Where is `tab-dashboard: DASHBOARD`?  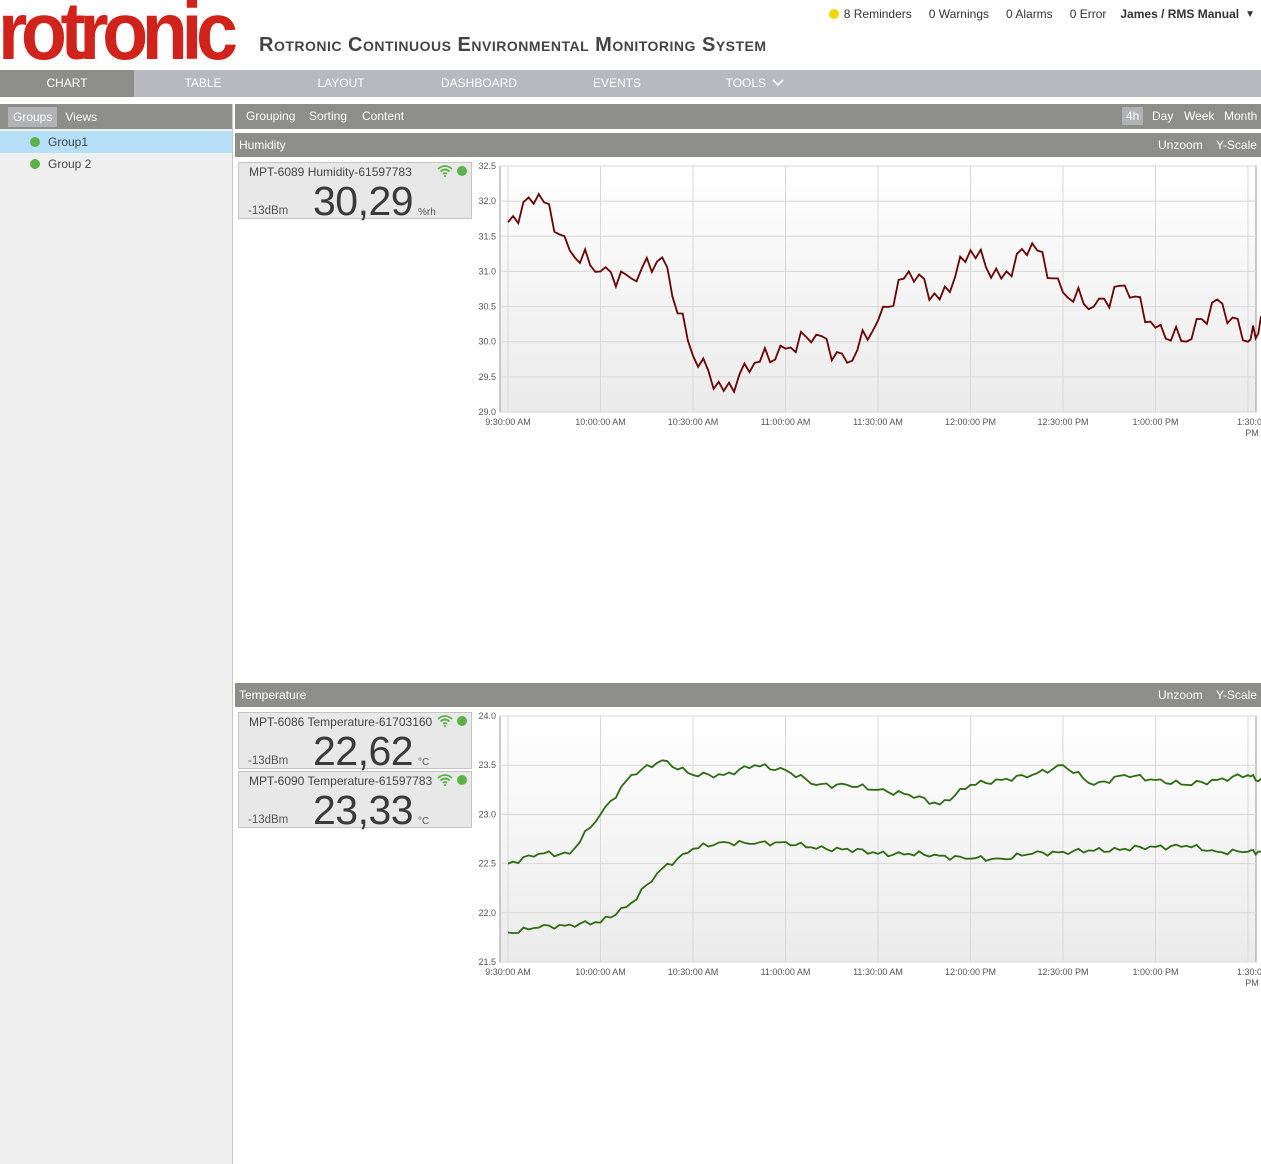
tab-dashboard: DASHBOARD is located at coordinates (479, 83).